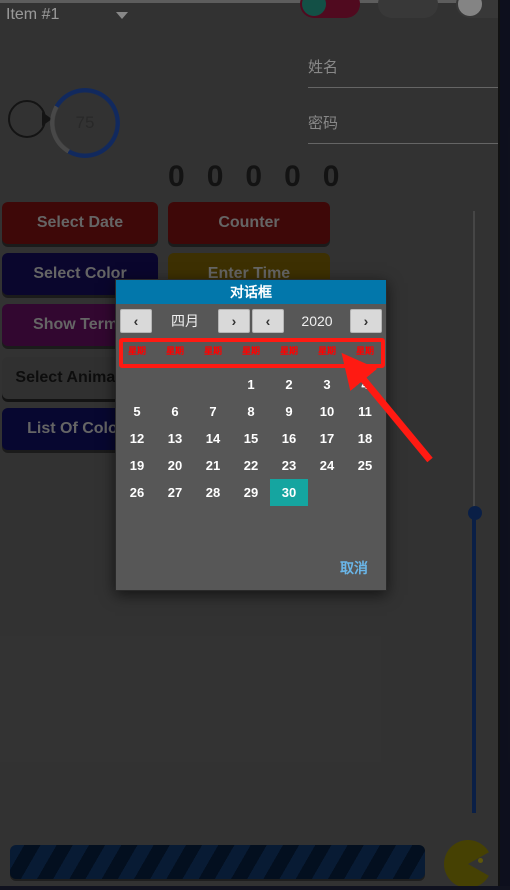 The width and height of the screenshot is (510, 890). I want to click on next-year-button: ›, so click(366, 321).